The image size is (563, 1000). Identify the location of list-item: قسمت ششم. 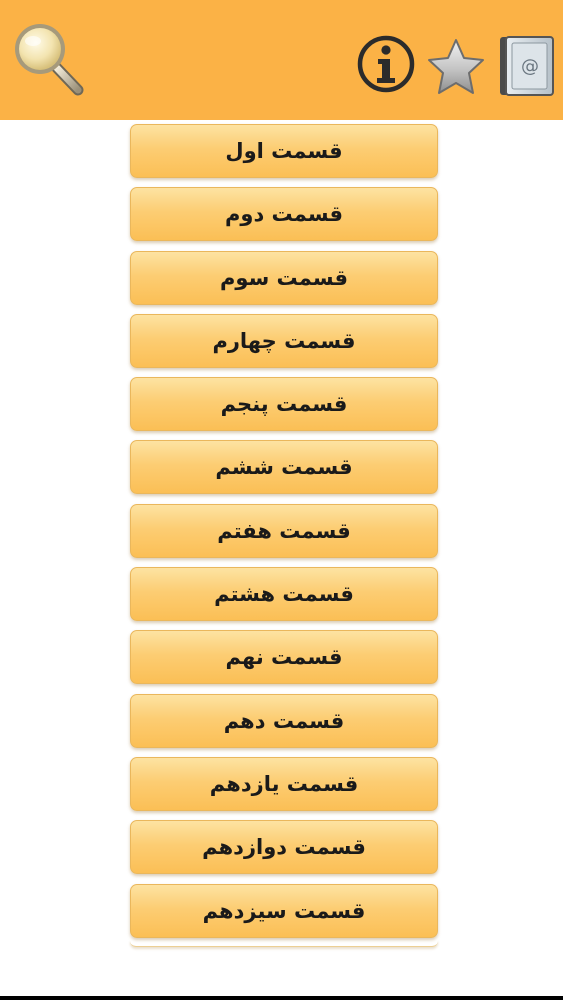
(284, 467).